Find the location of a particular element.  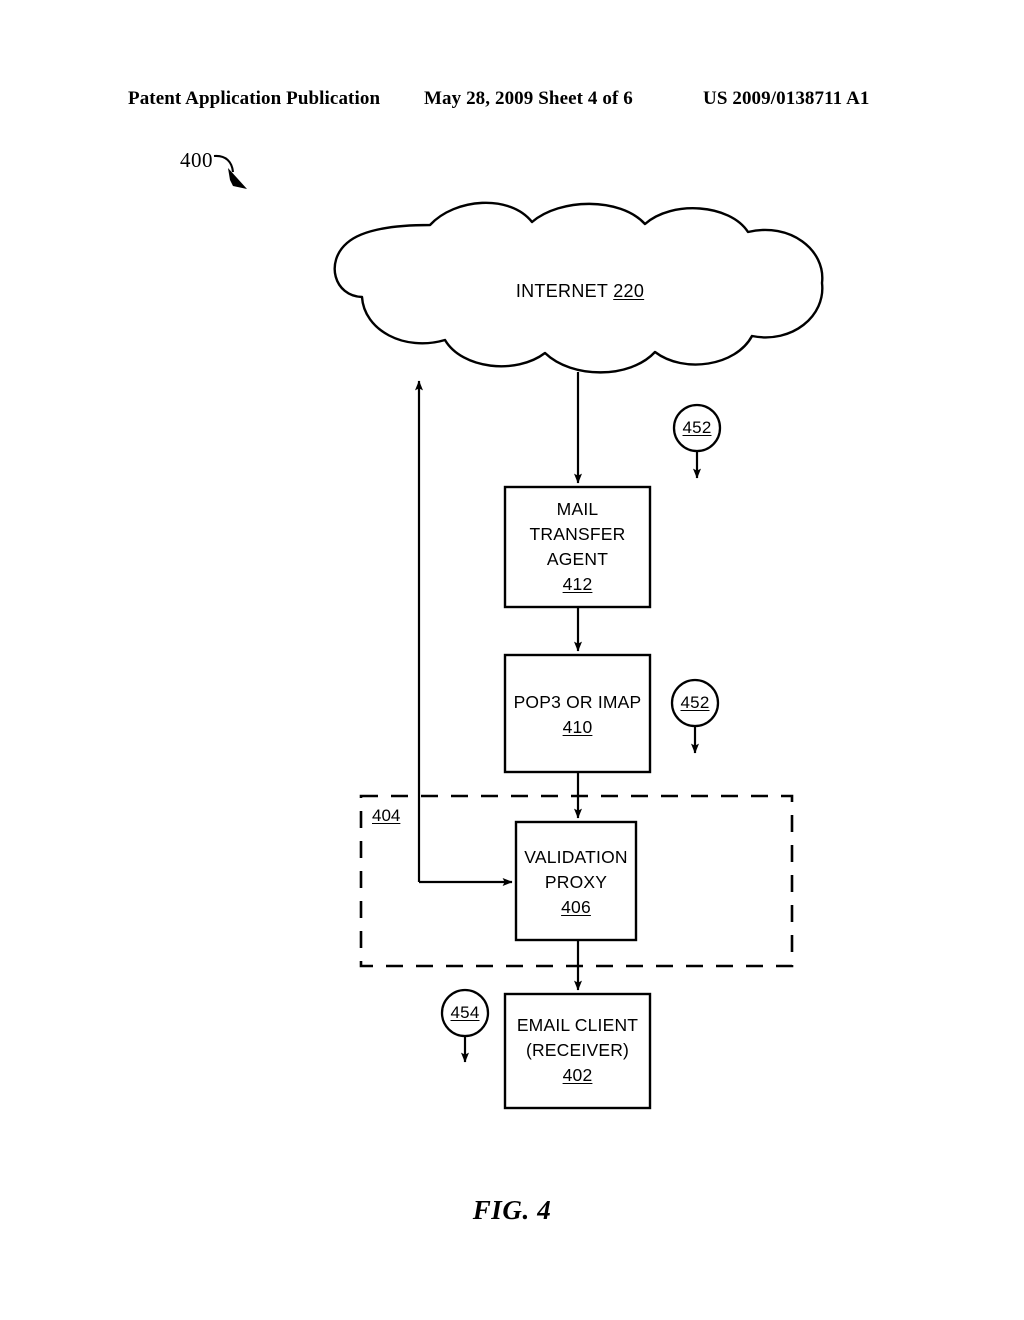

email-client-ref: 402 is located at coordinates (577, 1075).